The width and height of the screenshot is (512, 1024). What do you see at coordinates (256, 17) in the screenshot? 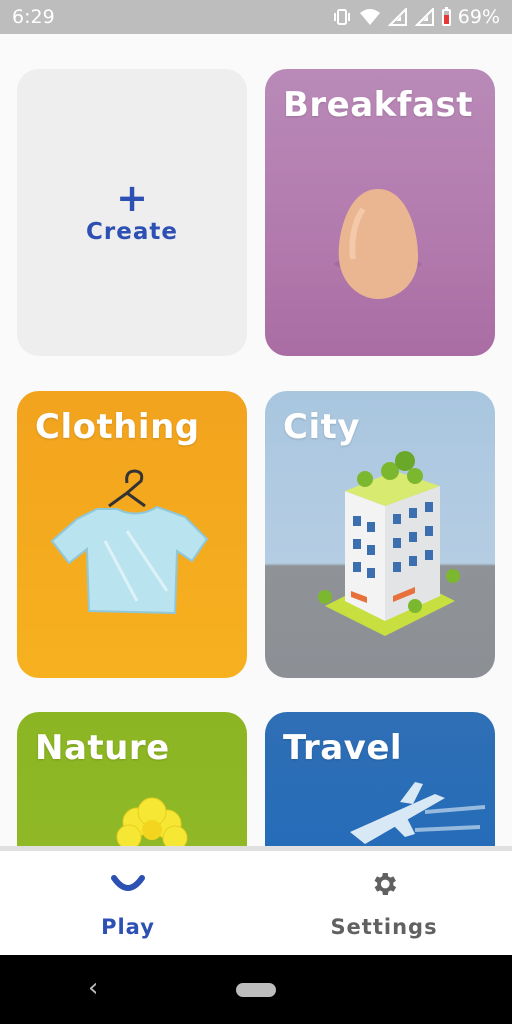
I see `status-bar: 6:29 69%` at bounding box center [256, 17].